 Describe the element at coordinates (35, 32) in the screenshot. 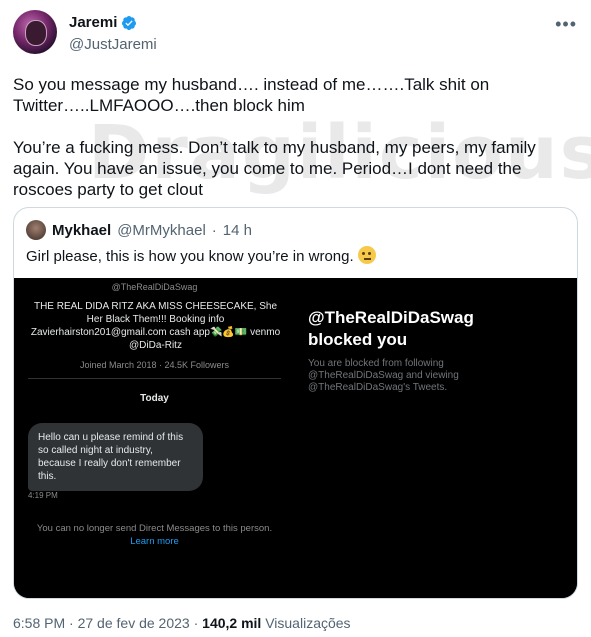

I see `author-avatar` at that location.